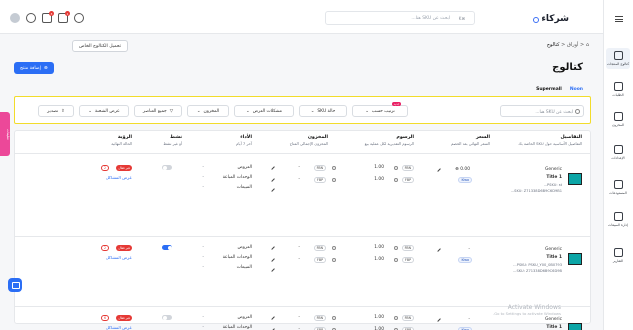  What do you see at coordinates (587, 45) in the screenshot?
I see `breadcrumb-home: ⌂` at bounding box center [587, 45].